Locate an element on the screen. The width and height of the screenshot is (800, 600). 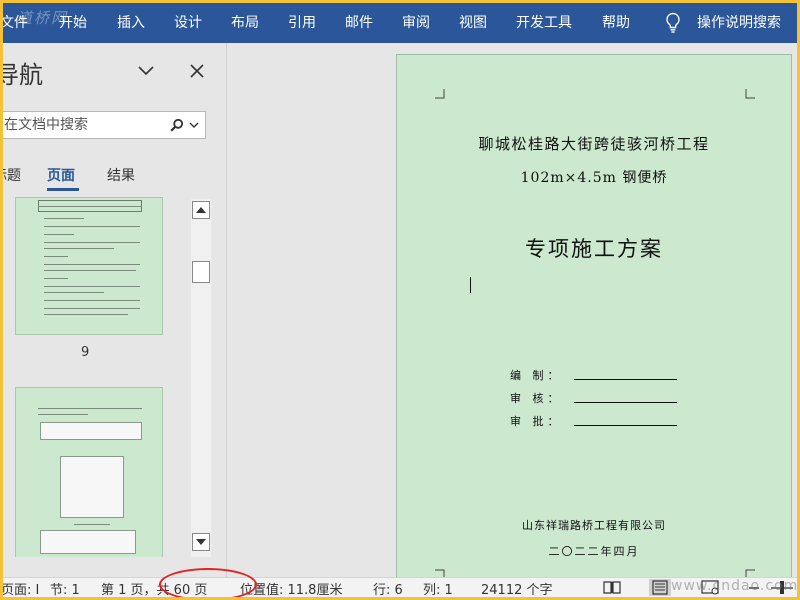
chevron-down-icon is located at coordinates (146, 70).